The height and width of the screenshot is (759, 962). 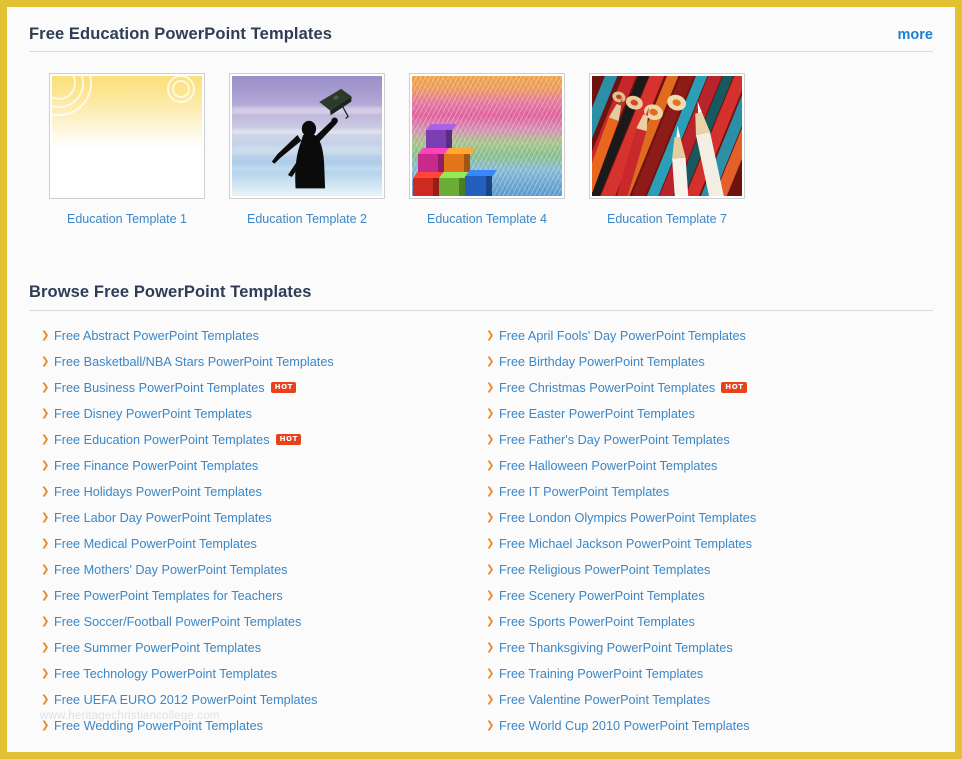 What do you see at coordinates (158, 492) in the screenshot?
I see `category-left-link-6: Free Holidays PowerPoint Templates` at bounding box center [158, 492].